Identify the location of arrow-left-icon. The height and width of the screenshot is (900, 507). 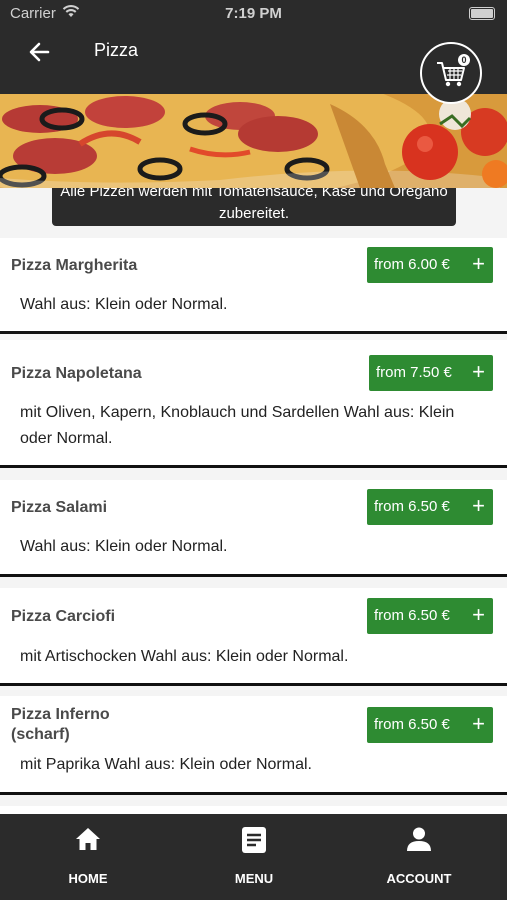
(39, 52).